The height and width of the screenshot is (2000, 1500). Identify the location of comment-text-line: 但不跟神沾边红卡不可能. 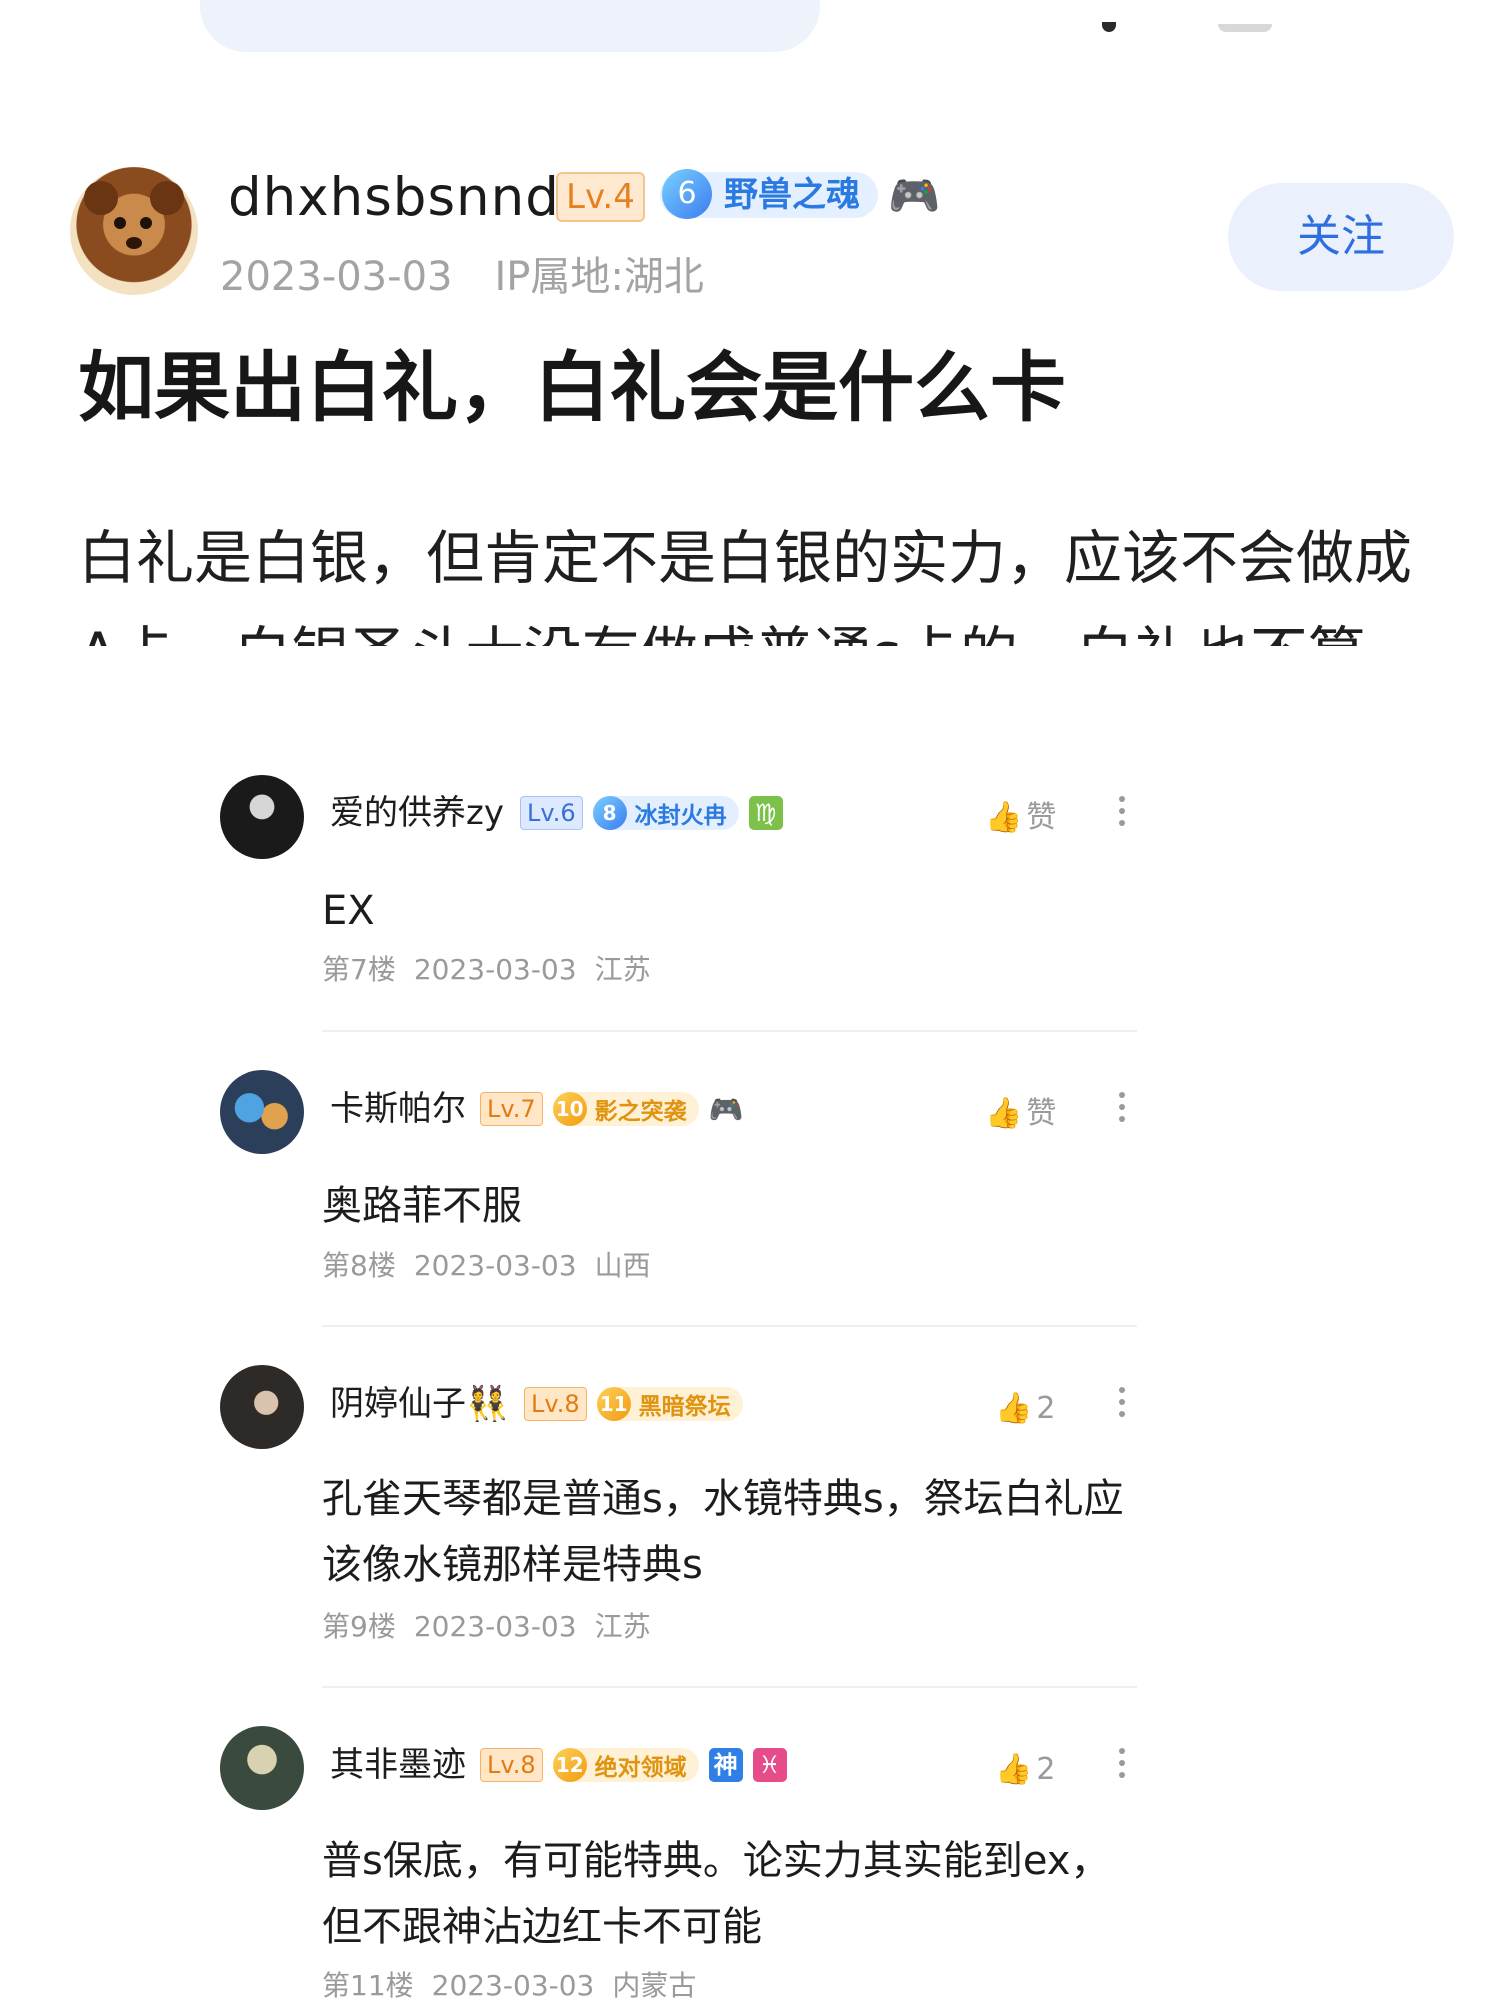
(542, 1927).